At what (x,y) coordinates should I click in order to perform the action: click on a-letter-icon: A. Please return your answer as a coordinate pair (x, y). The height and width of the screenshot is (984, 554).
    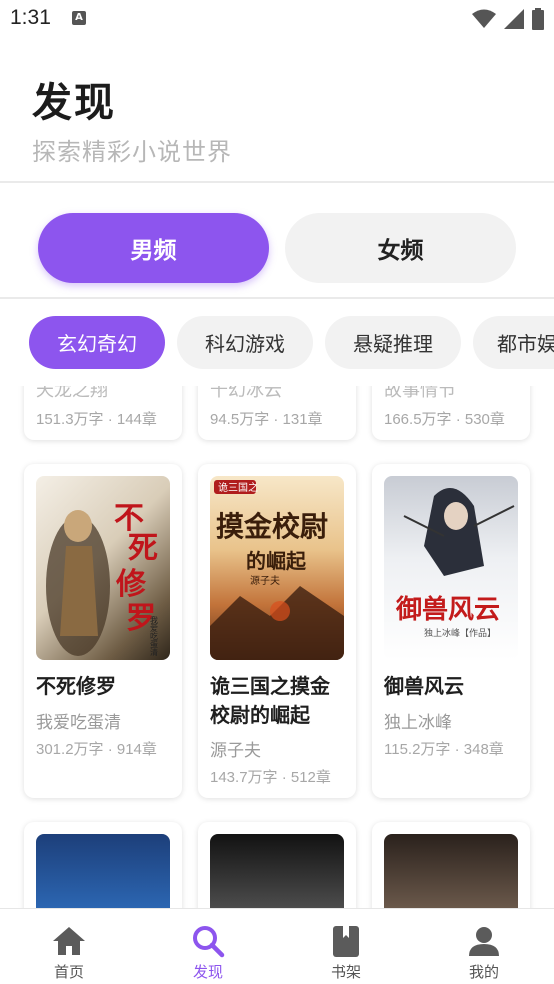
    Looking at the image, I should click on (79, 18).